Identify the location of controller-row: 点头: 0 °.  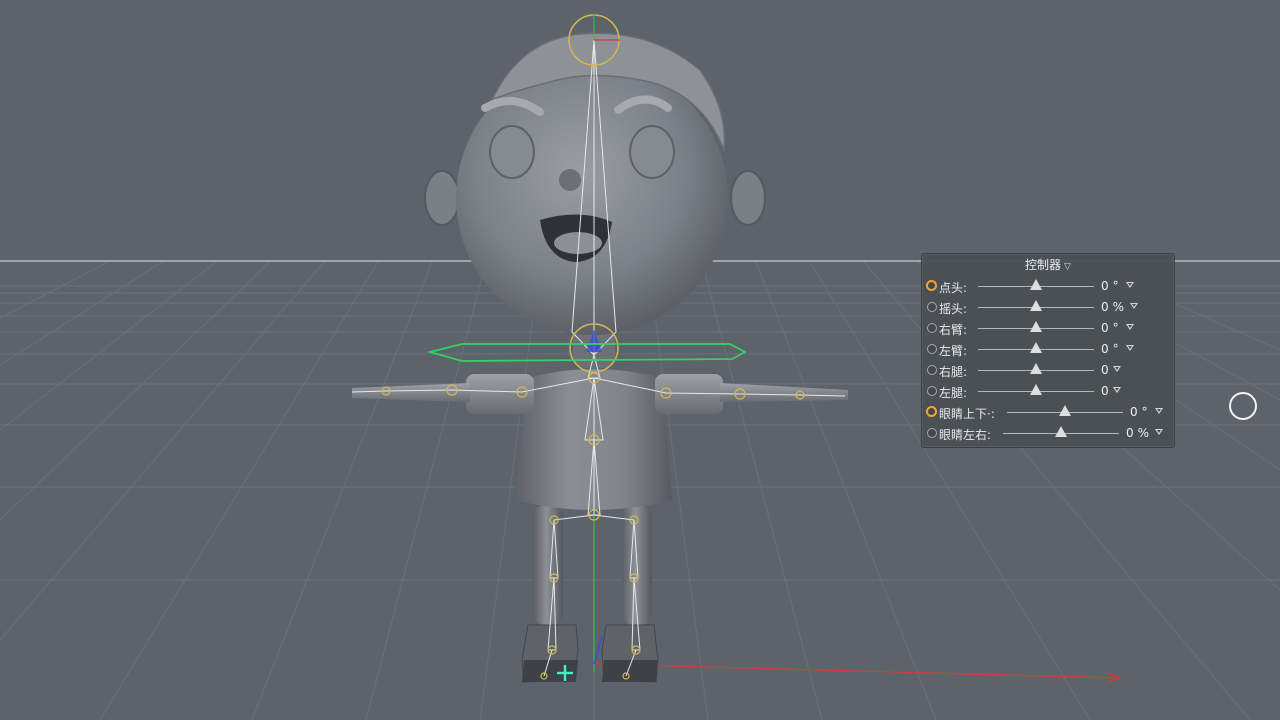
(1048, 286).